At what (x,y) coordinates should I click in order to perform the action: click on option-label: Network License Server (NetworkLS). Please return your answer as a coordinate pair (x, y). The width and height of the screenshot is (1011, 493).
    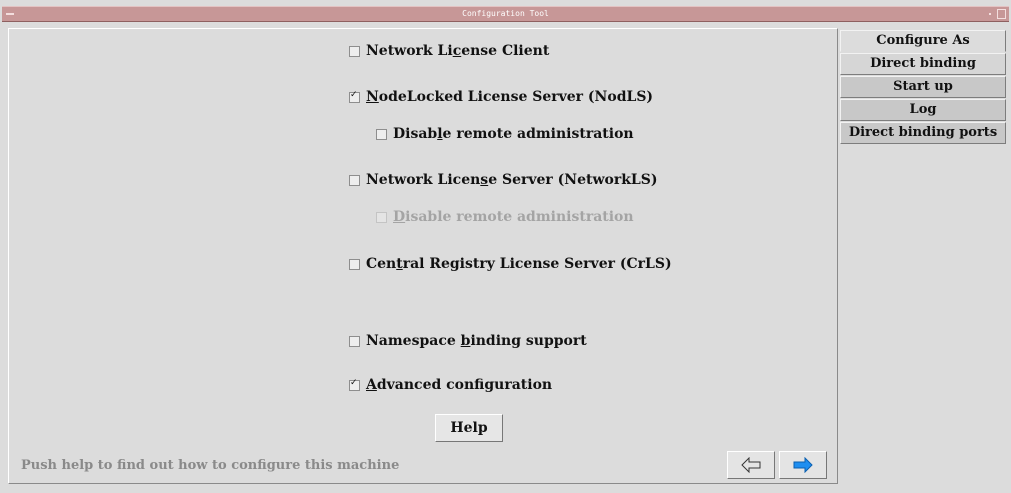
    Looking at the image, I should click on (512, 180).